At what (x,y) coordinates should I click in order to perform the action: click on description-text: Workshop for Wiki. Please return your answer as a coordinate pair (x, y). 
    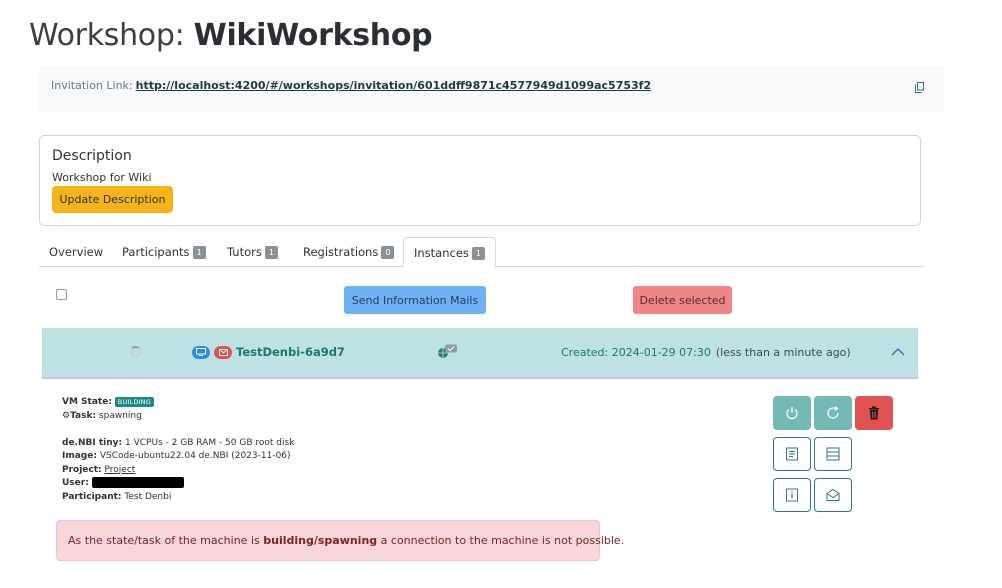
    Looking at the image, I should click on (102, 177).